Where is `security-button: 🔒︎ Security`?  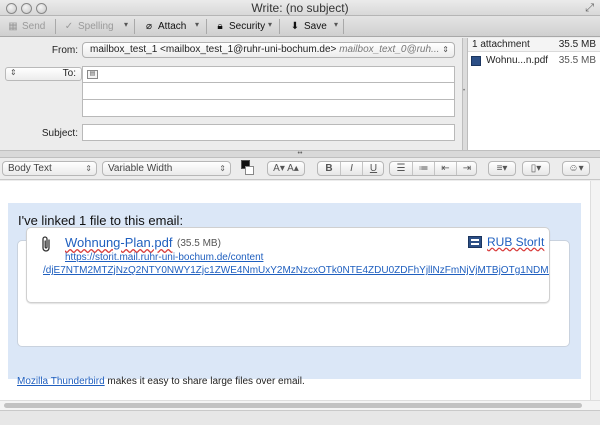
security-button: 🔒︎ Security is located at coordinates (240, 26).